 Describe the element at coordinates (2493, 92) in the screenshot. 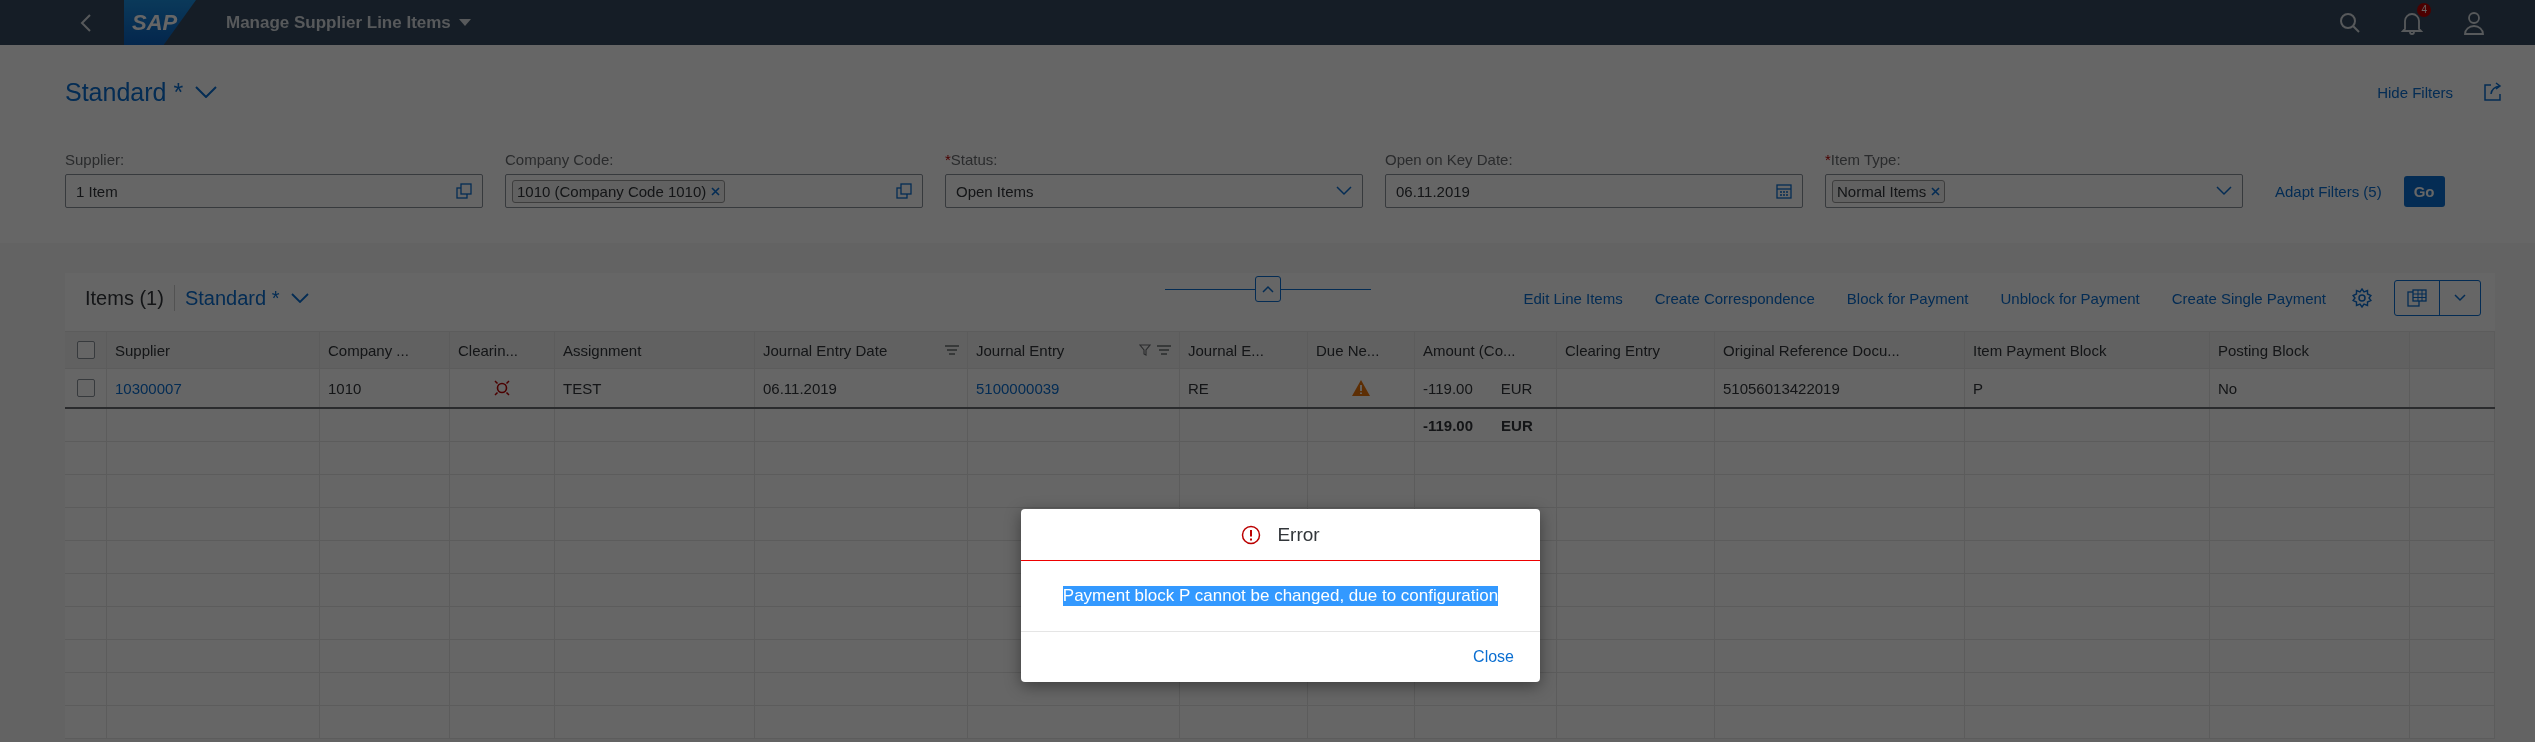

I see `share-icon` at that location.